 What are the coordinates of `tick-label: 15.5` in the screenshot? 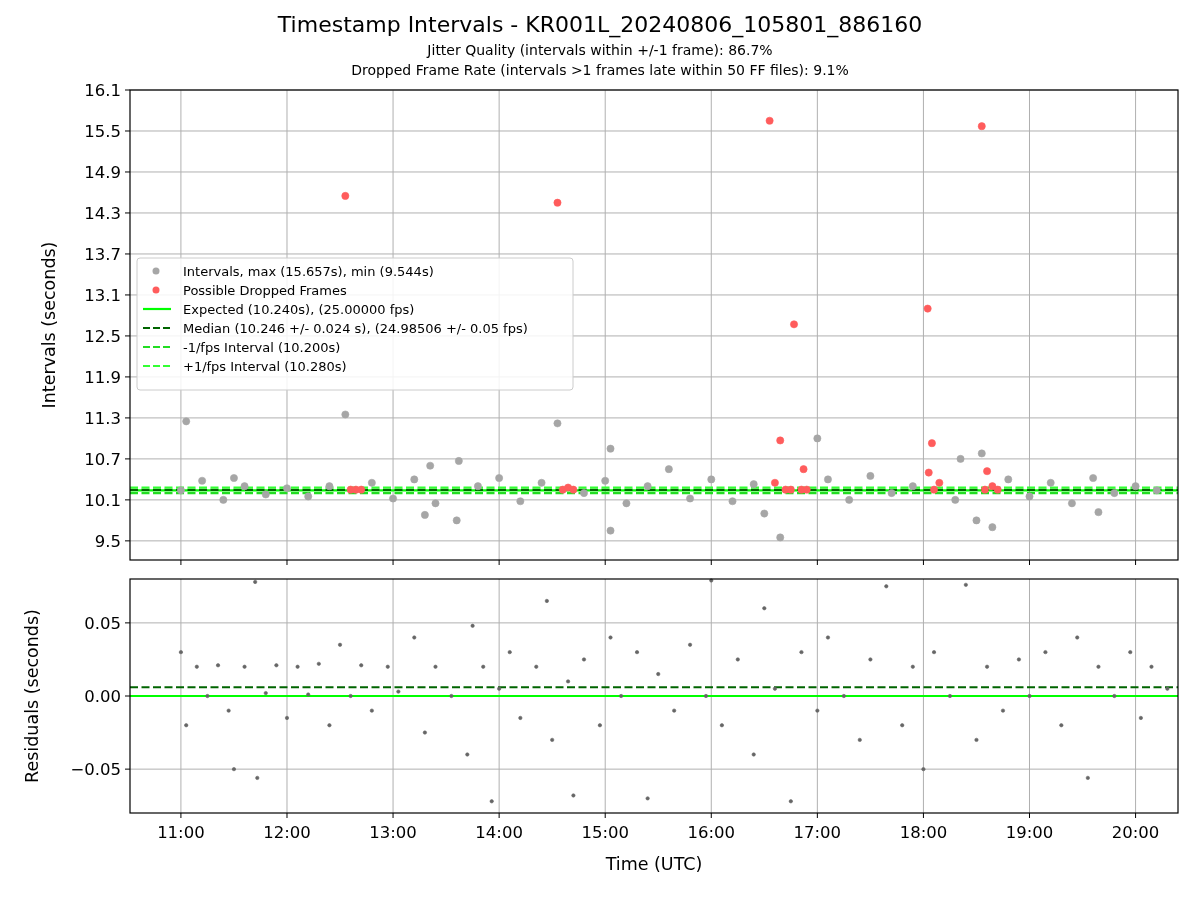 It's located at (102, 131).